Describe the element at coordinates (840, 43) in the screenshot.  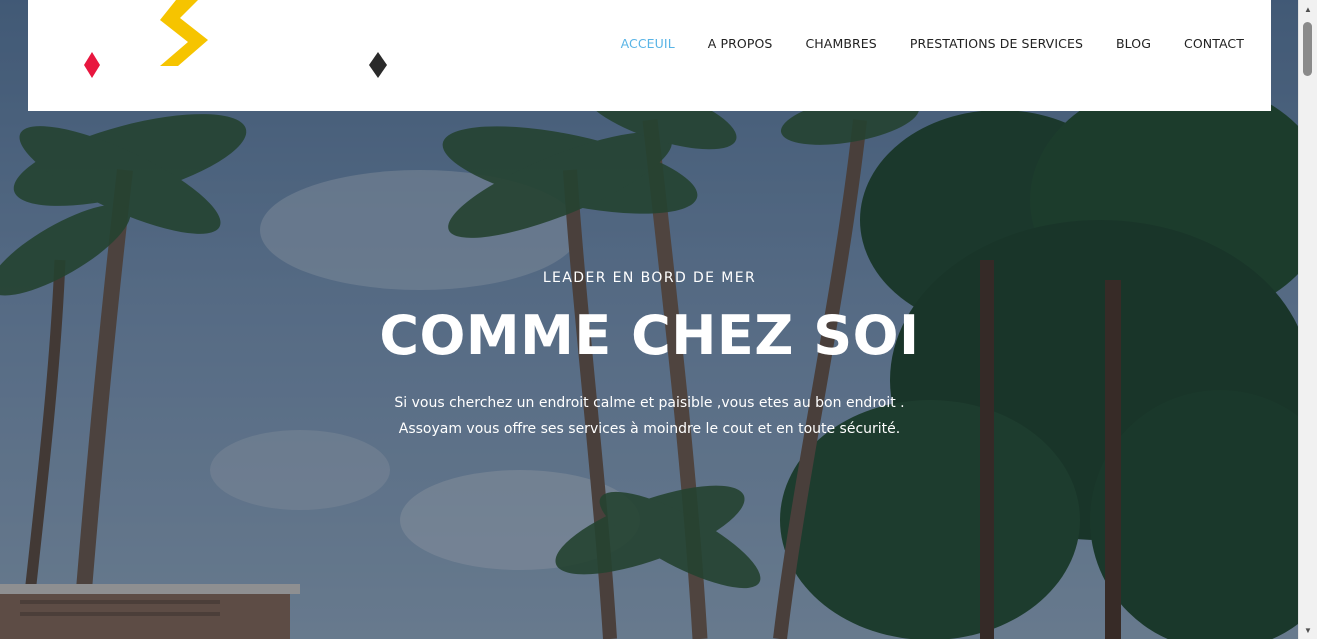
I see `nav-item-chambres: CHAMBRES` at that location.